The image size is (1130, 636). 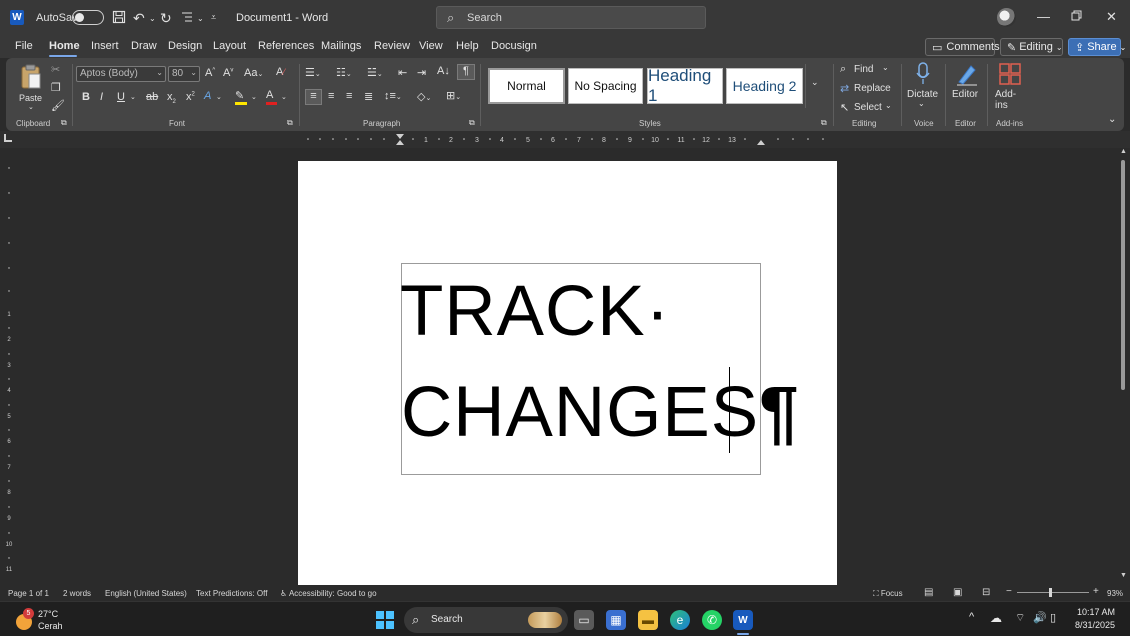 I want to click on tab-help: Help, so click(x=467, y=46).